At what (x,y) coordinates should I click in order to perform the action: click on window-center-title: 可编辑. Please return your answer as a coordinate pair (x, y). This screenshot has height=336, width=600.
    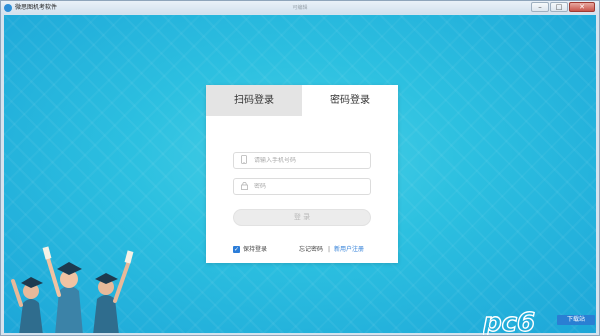
    Looking at the image, I should click on (300, 8).